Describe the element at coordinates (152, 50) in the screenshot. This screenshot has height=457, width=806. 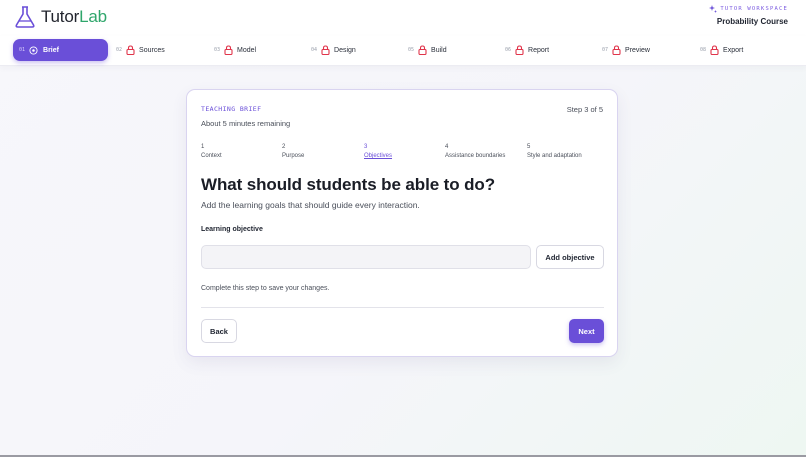
I see `nav-item-label: Sources` at that location.